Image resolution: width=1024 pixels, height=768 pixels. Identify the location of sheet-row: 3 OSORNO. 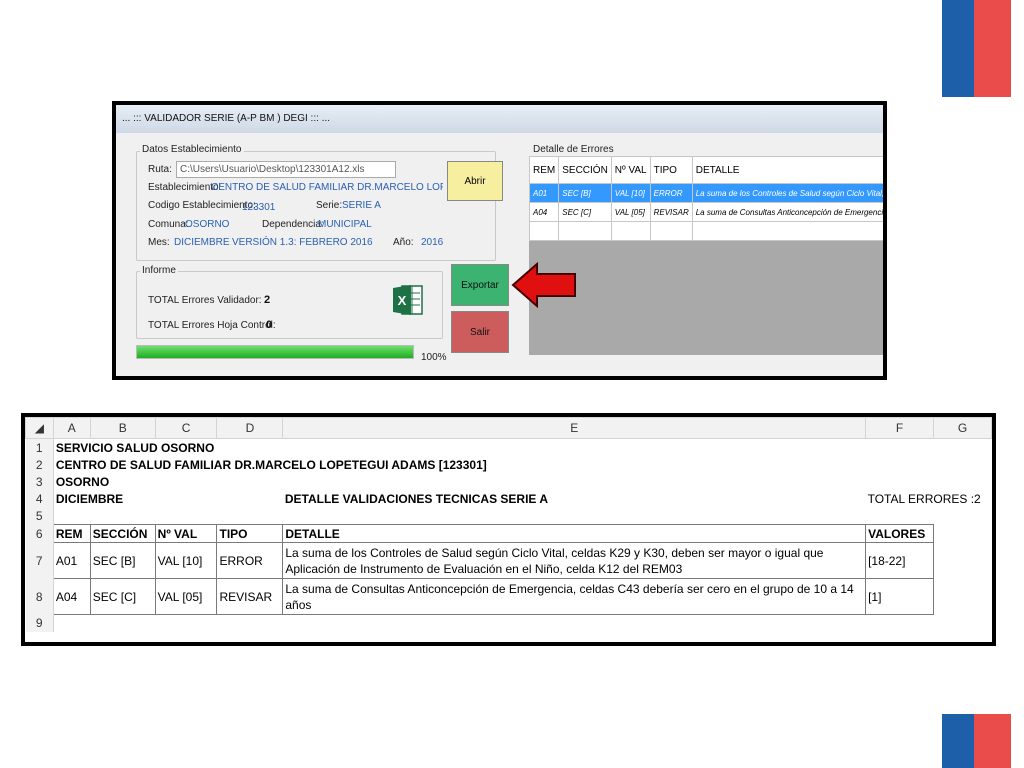
(508, 481).